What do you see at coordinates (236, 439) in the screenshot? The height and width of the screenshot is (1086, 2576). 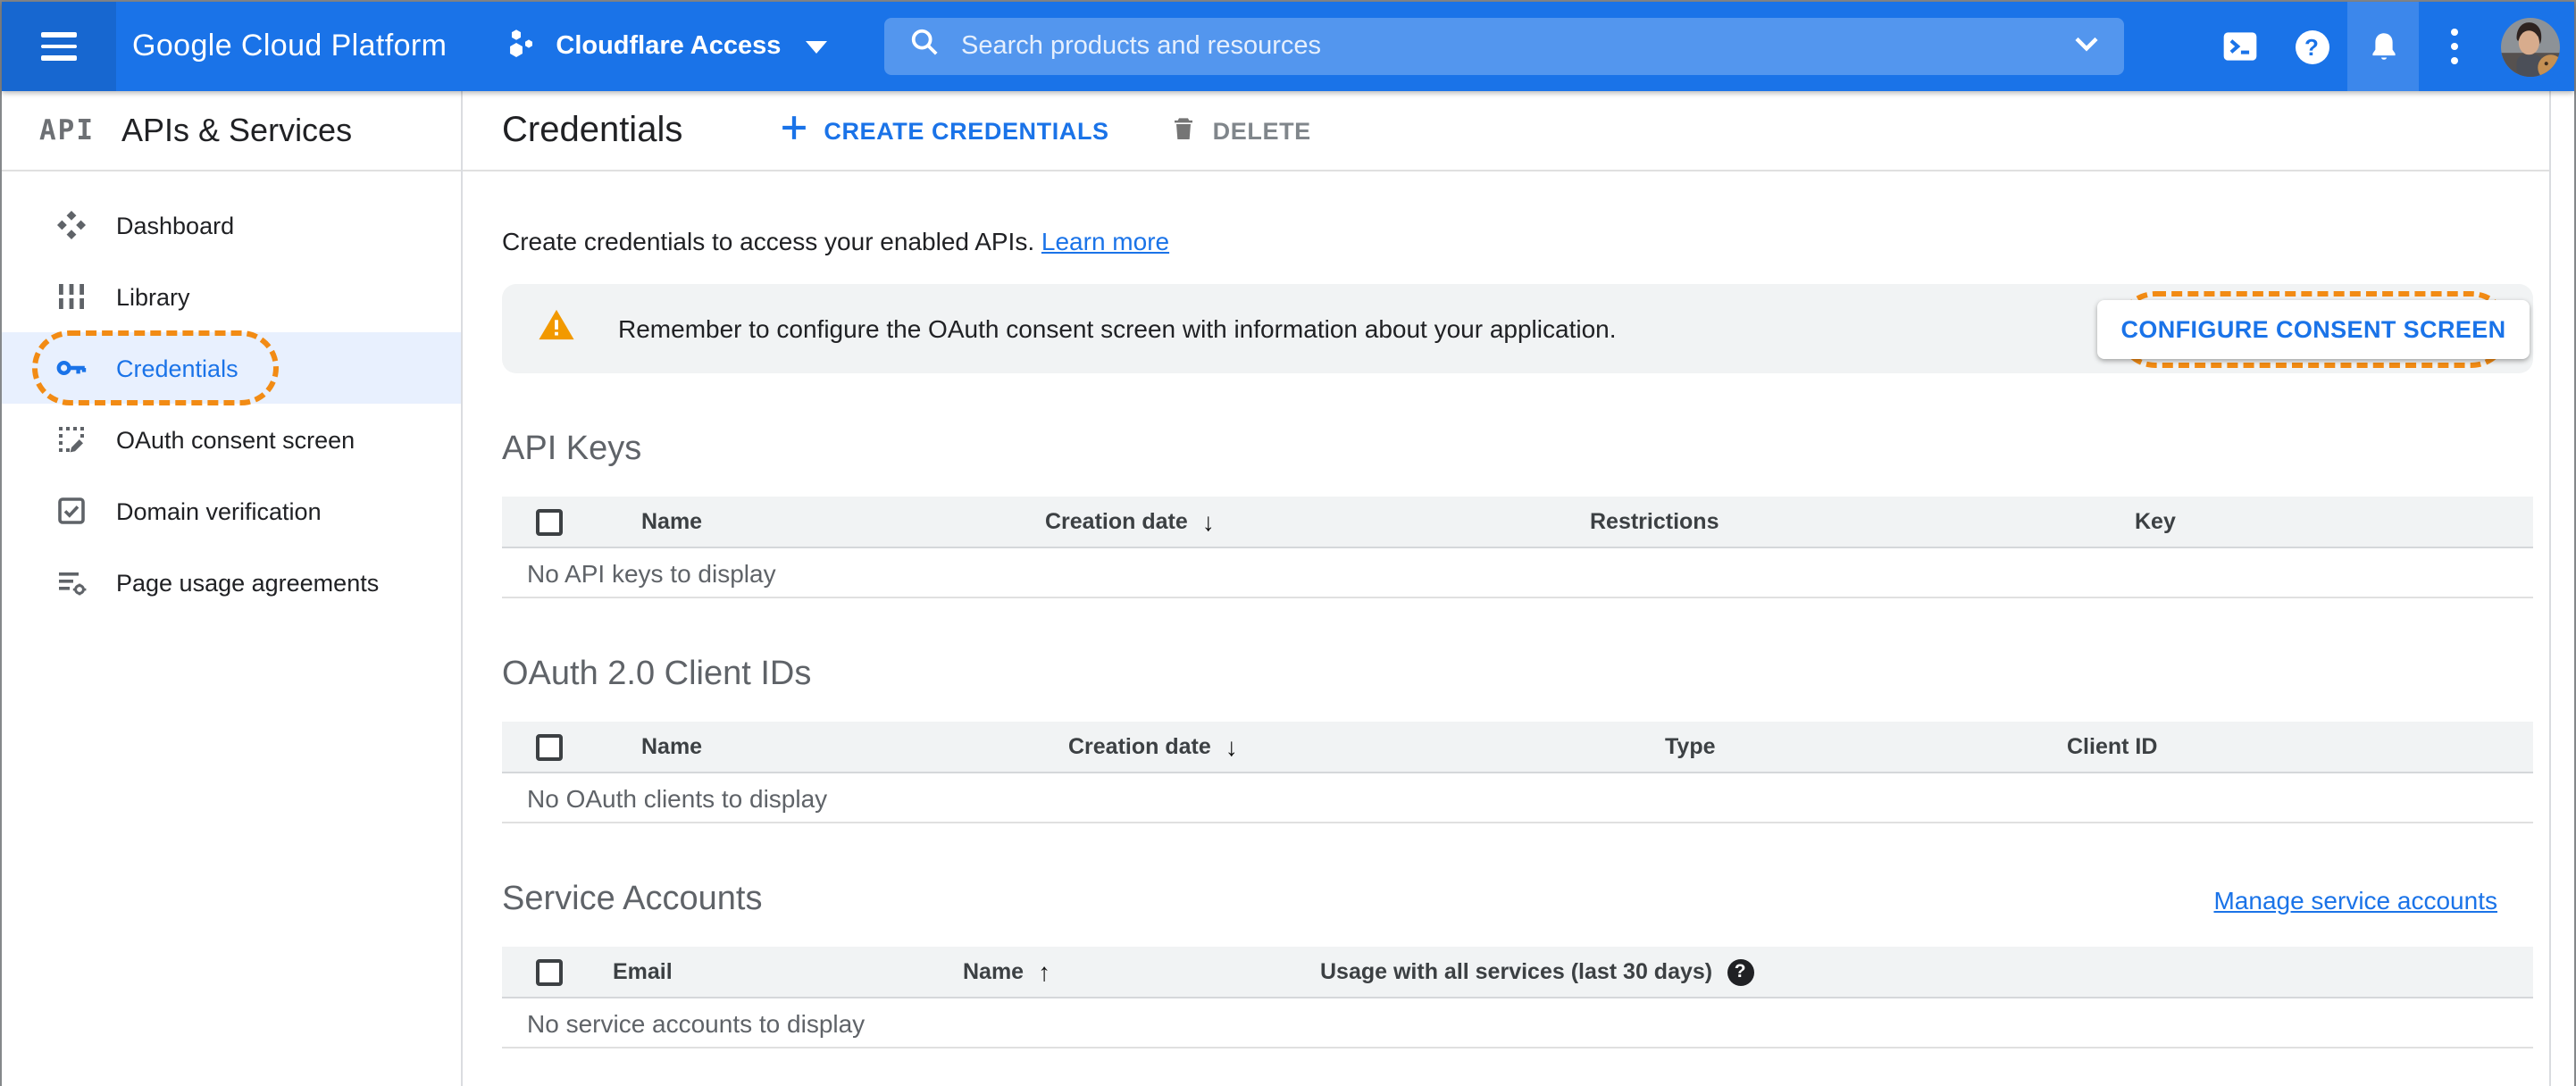 I see `sidebar-item-label: OAuth consent screen` at bounding box center [236, 439].